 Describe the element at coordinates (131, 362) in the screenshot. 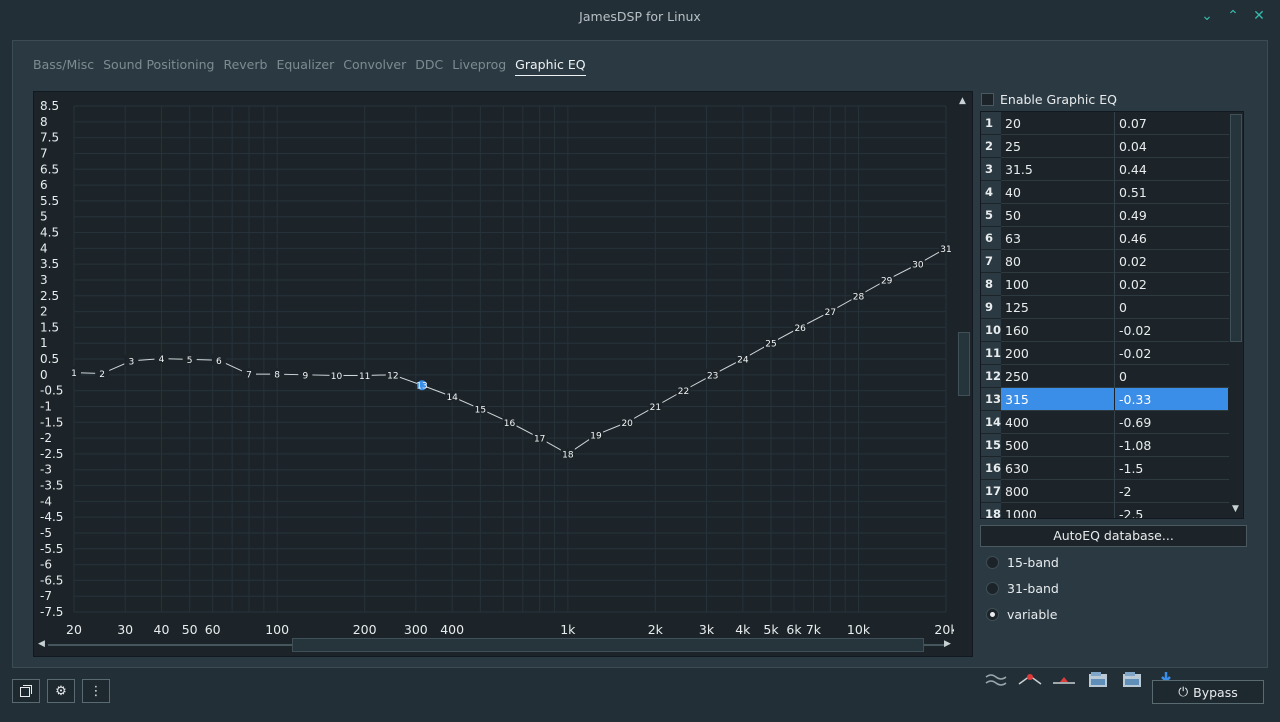

I see `eq-node-label: 3` at that location.